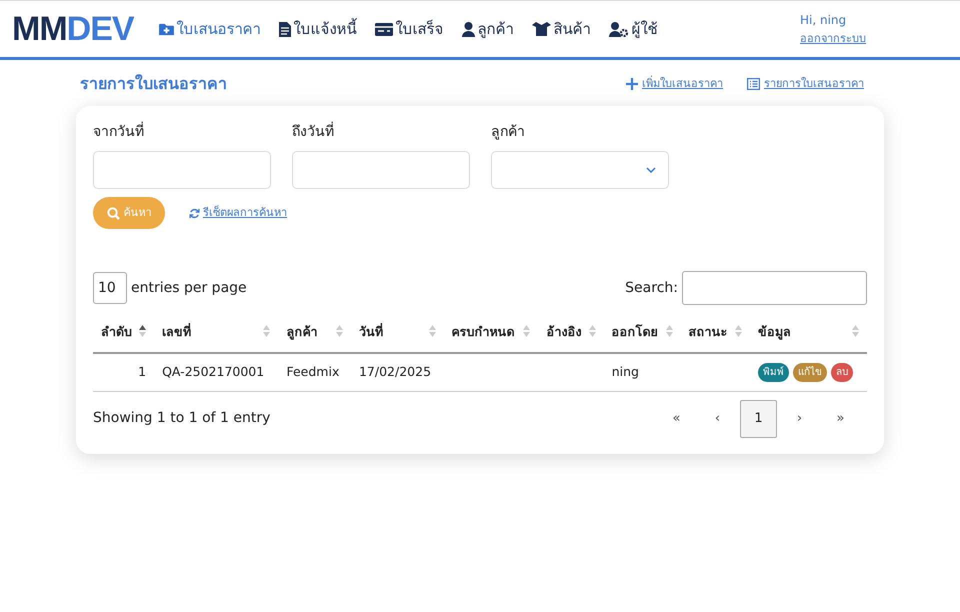  Describe the element at coordinates (840, 419) in the screenshot. I see `page-button: »` at that location.